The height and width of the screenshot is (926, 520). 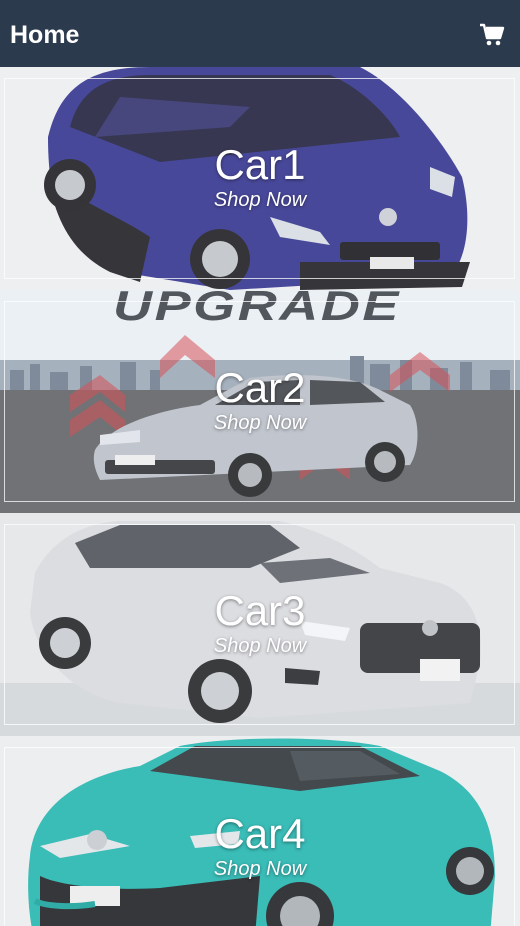 What do you see at coordinates (260, 423) in the screenshot?
I see `car-2-shop-now-link: Shop Now` at bounding box center [260, 423].